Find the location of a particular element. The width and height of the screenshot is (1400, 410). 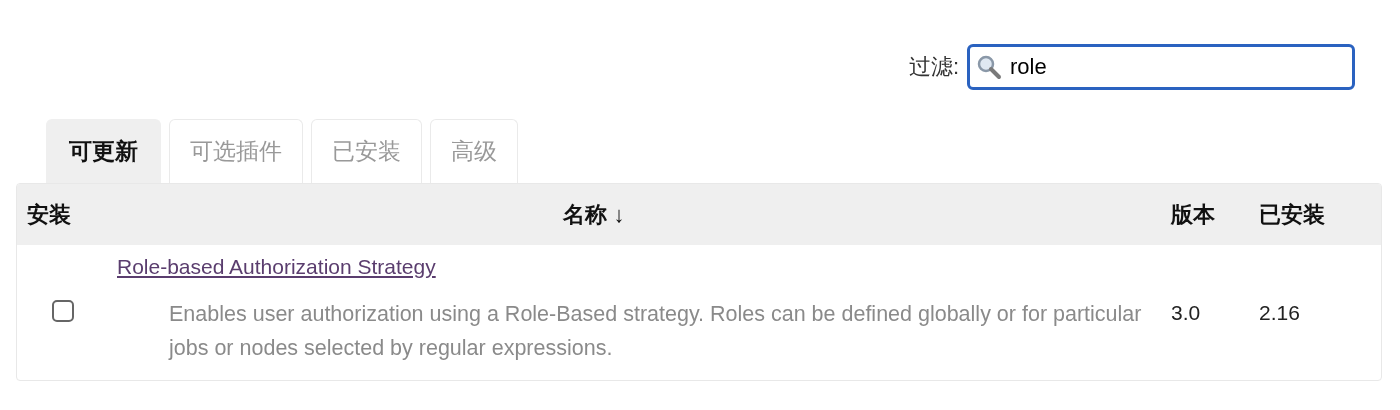

column-header: 版本 is located at coordinates (1215, 214).